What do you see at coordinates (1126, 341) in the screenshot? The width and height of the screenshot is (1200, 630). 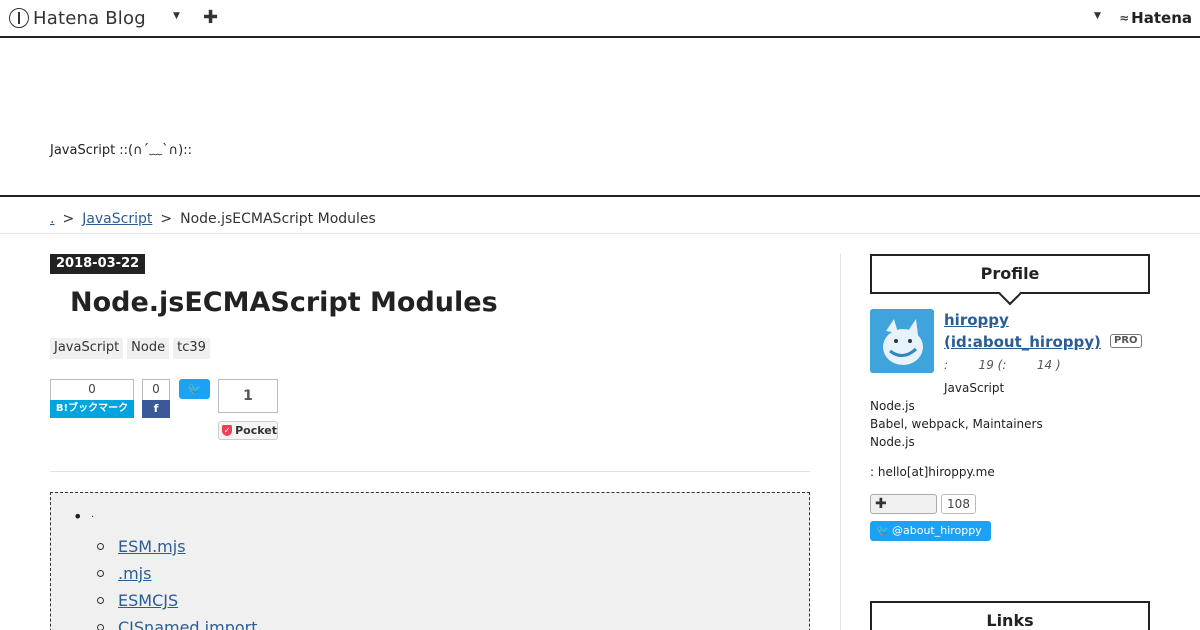 I see `pro-badge: PRO` at bounding box center [1126, 341].